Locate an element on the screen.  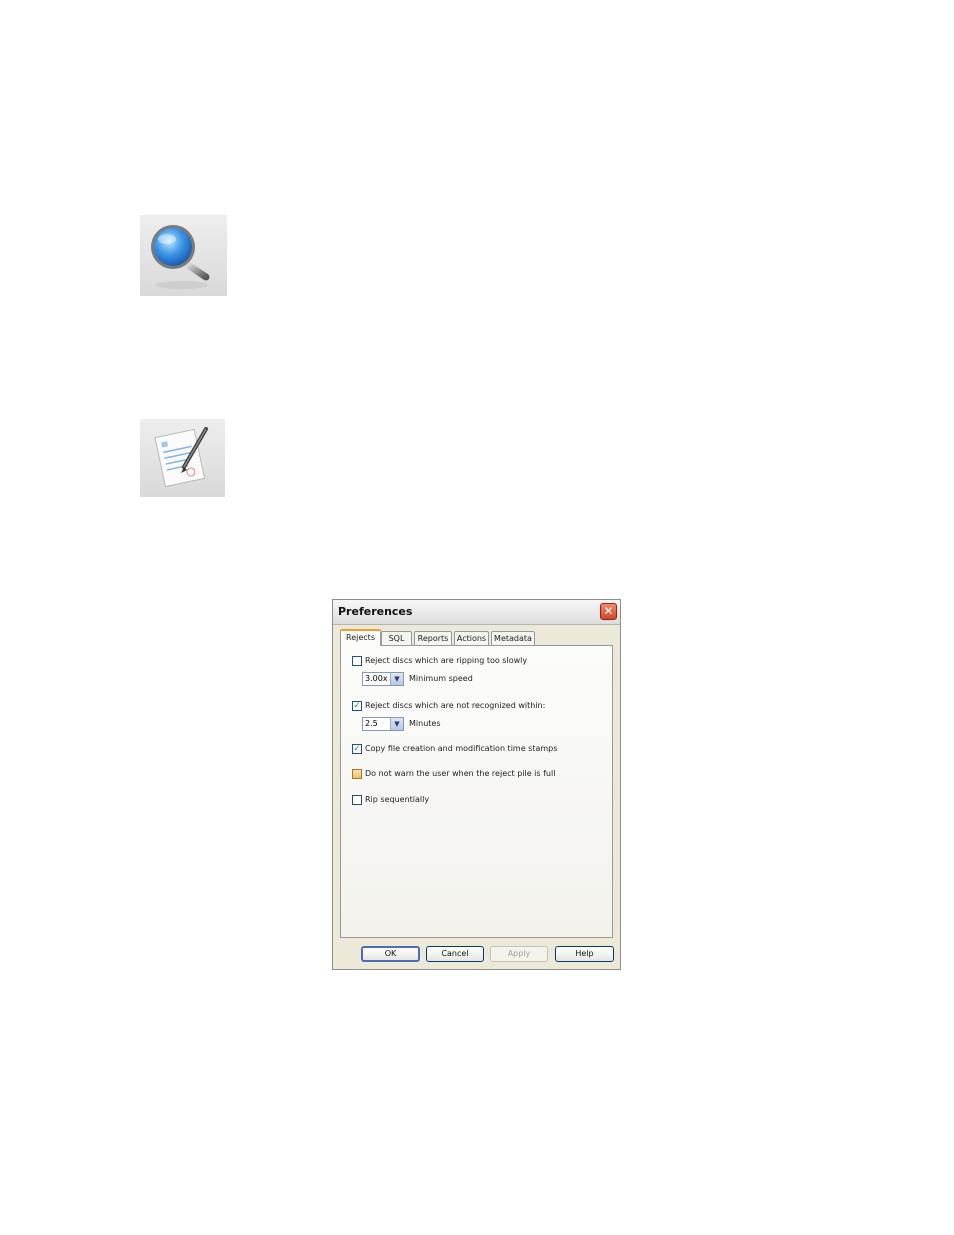
document-pen-icon-tile is located at coordinates (182, 458).